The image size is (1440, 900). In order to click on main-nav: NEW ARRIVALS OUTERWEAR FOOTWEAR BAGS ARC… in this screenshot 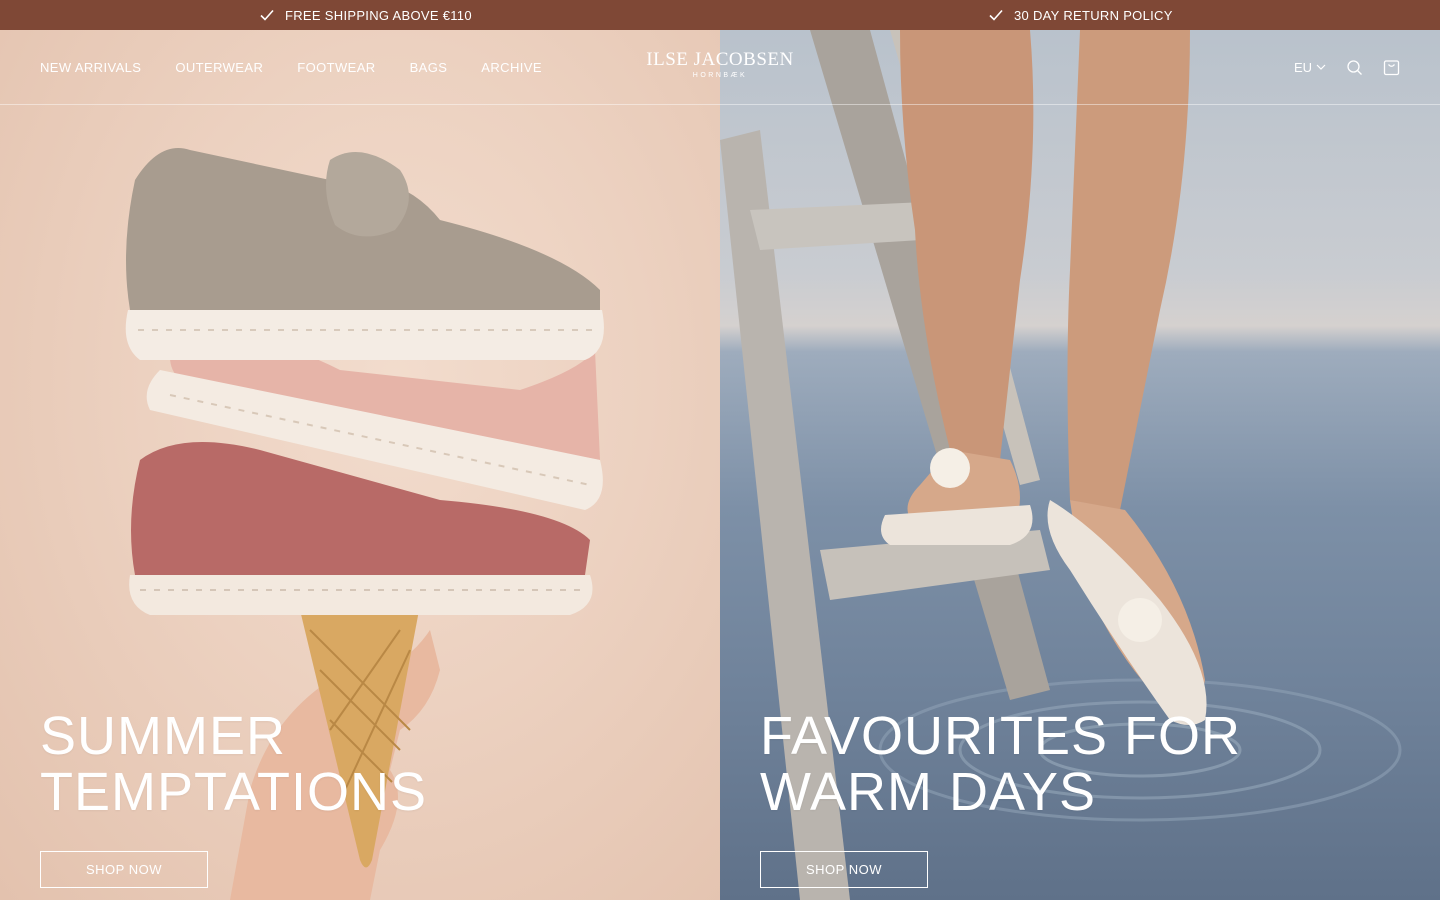, I will do `click(291, 67)`.